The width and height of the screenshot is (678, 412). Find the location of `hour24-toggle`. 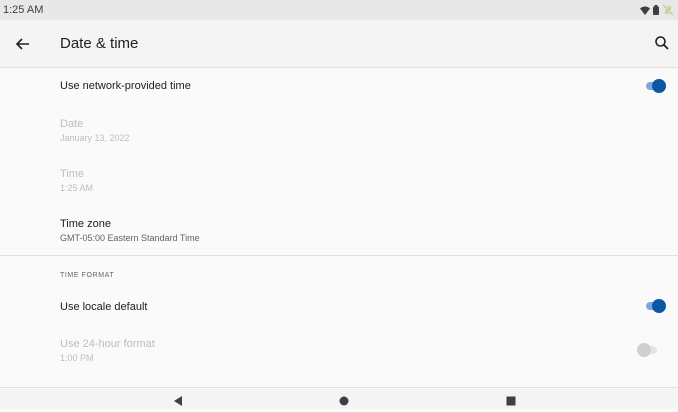

hour24-toggle is located at coordinates (648, 350).